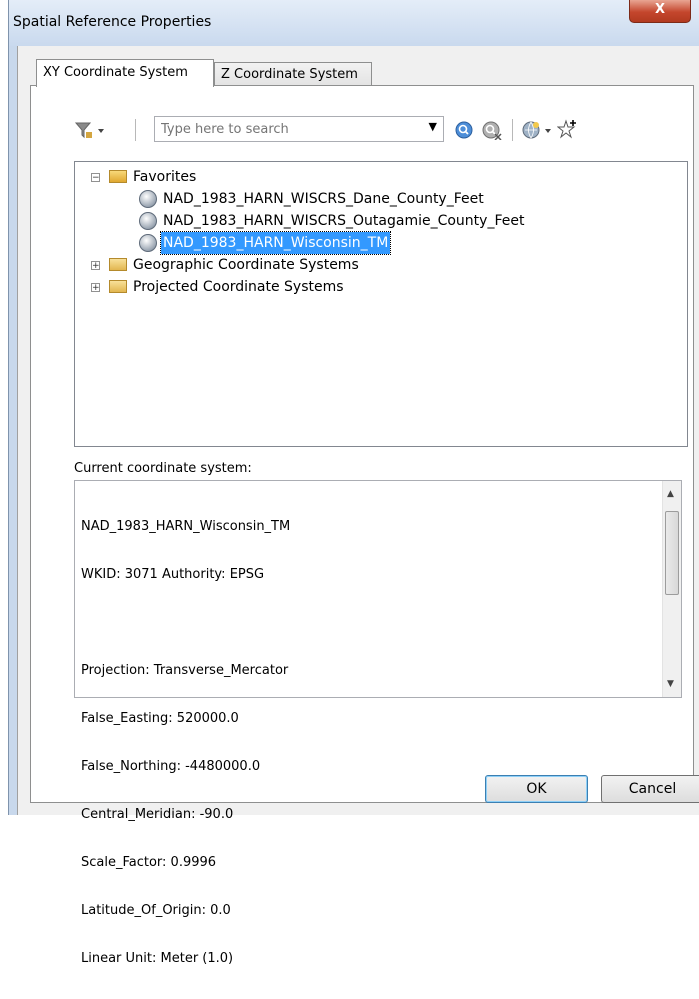  Describe the element at coordinates (95, 178) in the screenshot. I see `collapse-icon: −` at that location.